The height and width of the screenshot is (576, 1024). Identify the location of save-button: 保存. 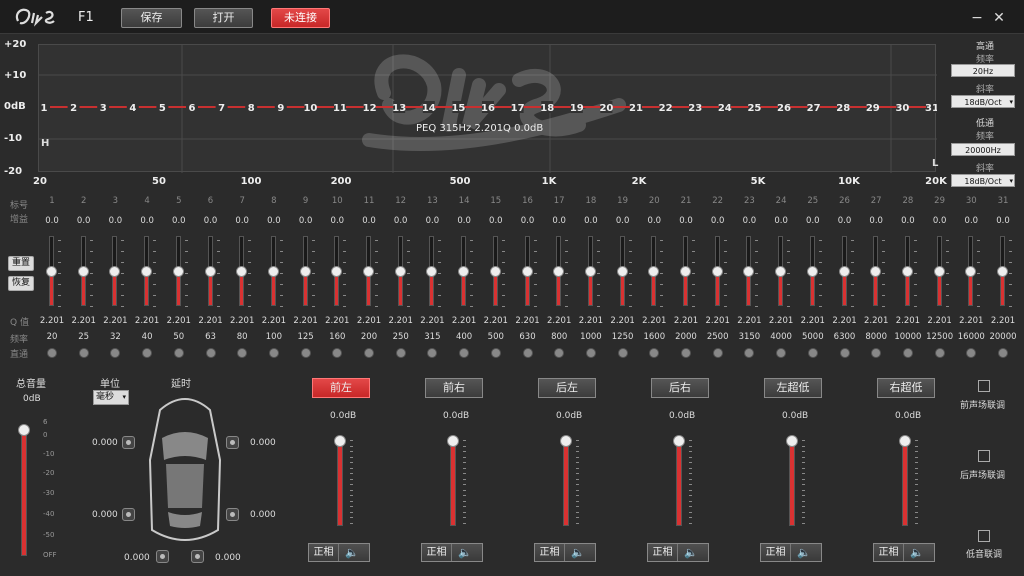
(151, 18).